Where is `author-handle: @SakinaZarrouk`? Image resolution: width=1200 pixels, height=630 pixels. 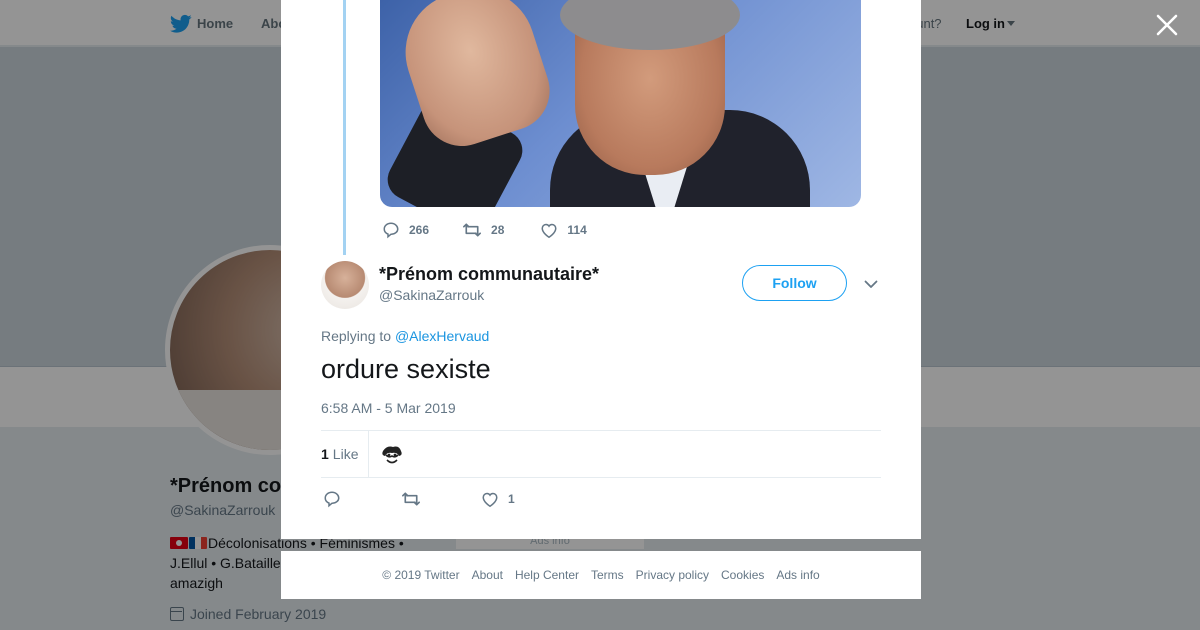 author-handle: @SakinaZarrouk is located at coordinates (431, 295).